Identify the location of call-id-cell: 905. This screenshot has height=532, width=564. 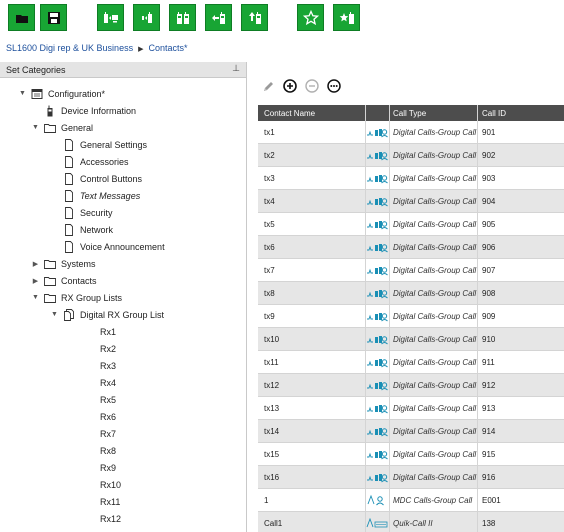
(488, 224).